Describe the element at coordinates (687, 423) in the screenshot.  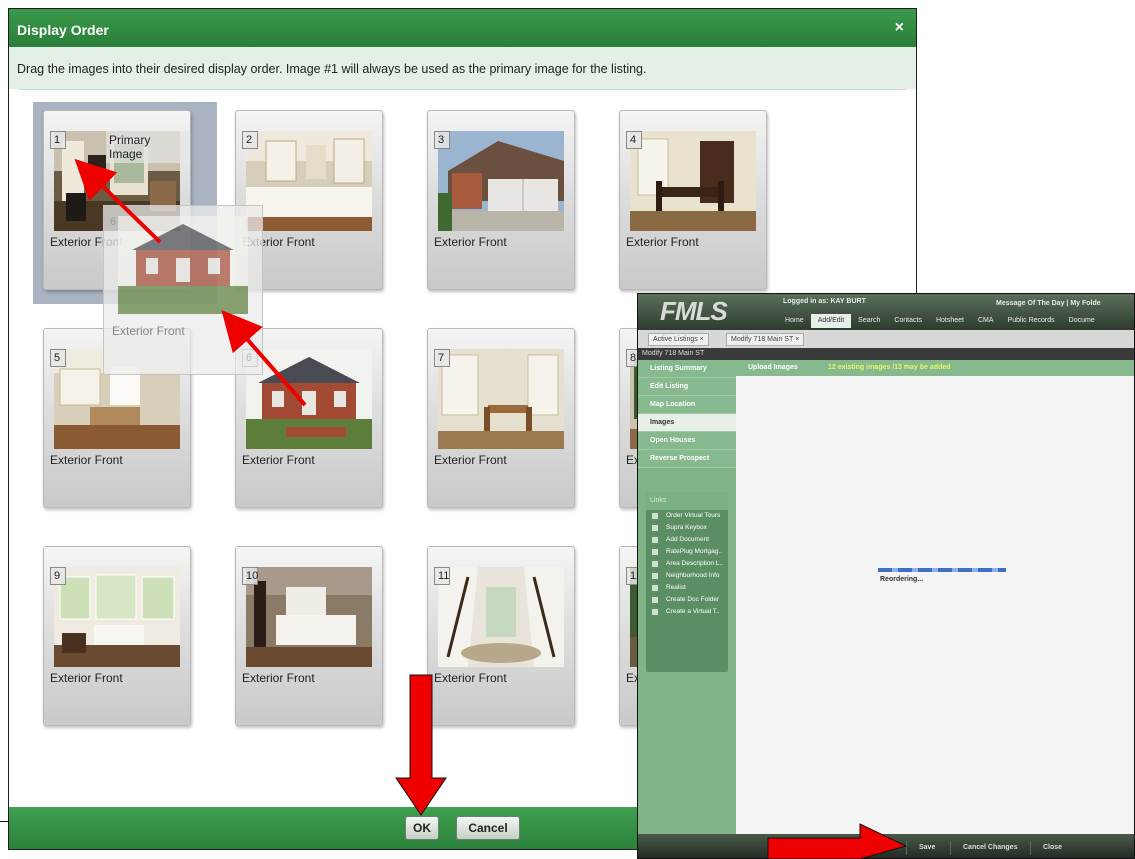
I see `sidebar-item-images: Images` at that location.